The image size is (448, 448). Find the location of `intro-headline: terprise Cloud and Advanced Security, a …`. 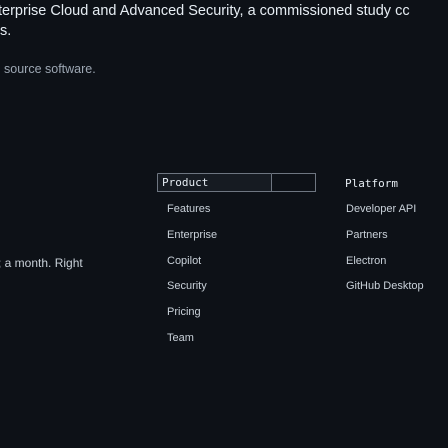

intro-headline: terprise Cloud and Advanced Security, a … is located at coordinates (224, 22).